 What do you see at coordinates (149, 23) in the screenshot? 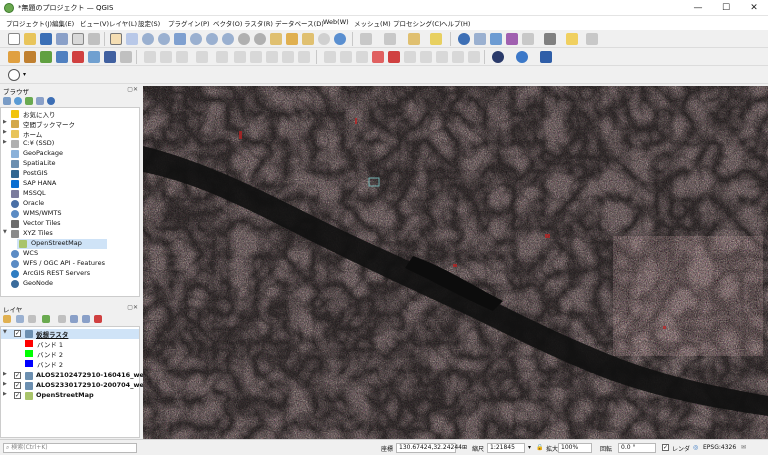
I see `menu-settings: 設定(S)` at bounding box center [149, 23].